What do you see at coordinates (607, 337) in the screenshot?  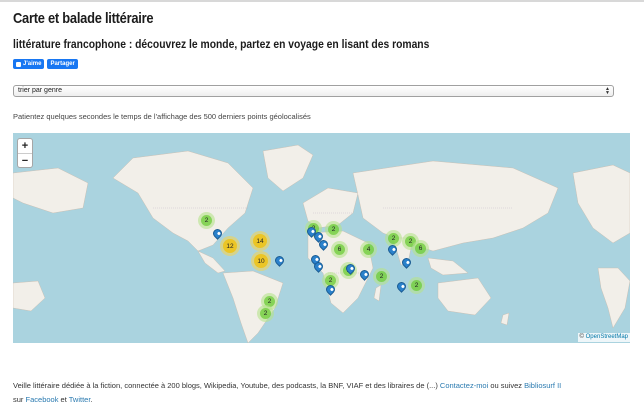 I see `openstreetmap-link: OpenStreetMap` at bounding box center [607, 337].